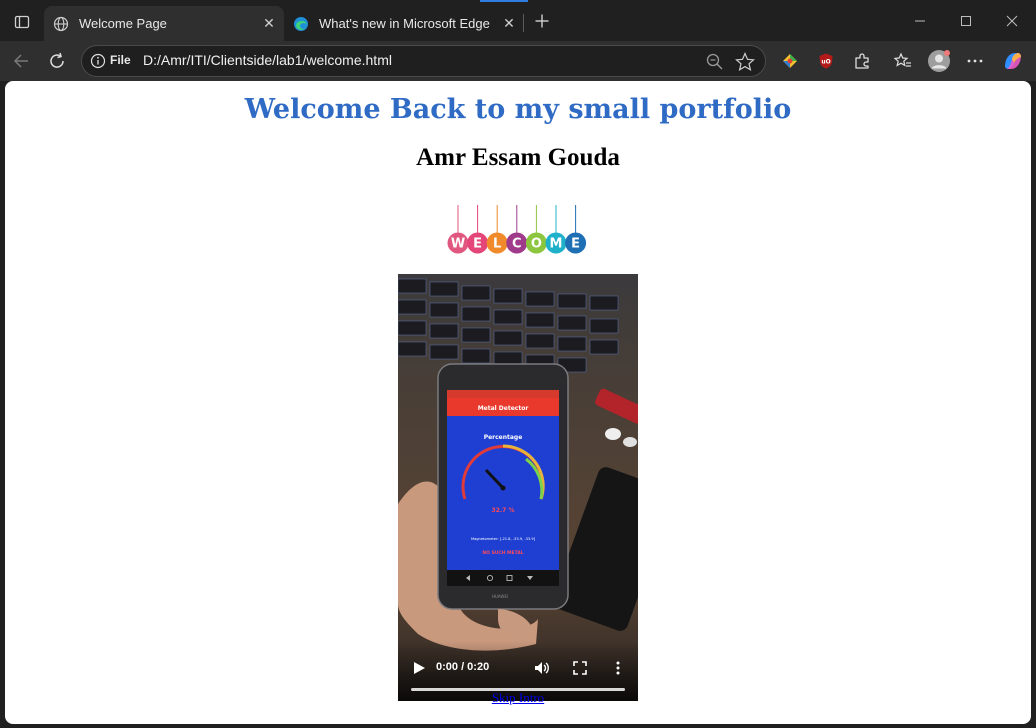 The image size is (1036, 728). Describe the element at coordinates (497, 244) in the screenshot. I see `welcome-letter: L` at that location.